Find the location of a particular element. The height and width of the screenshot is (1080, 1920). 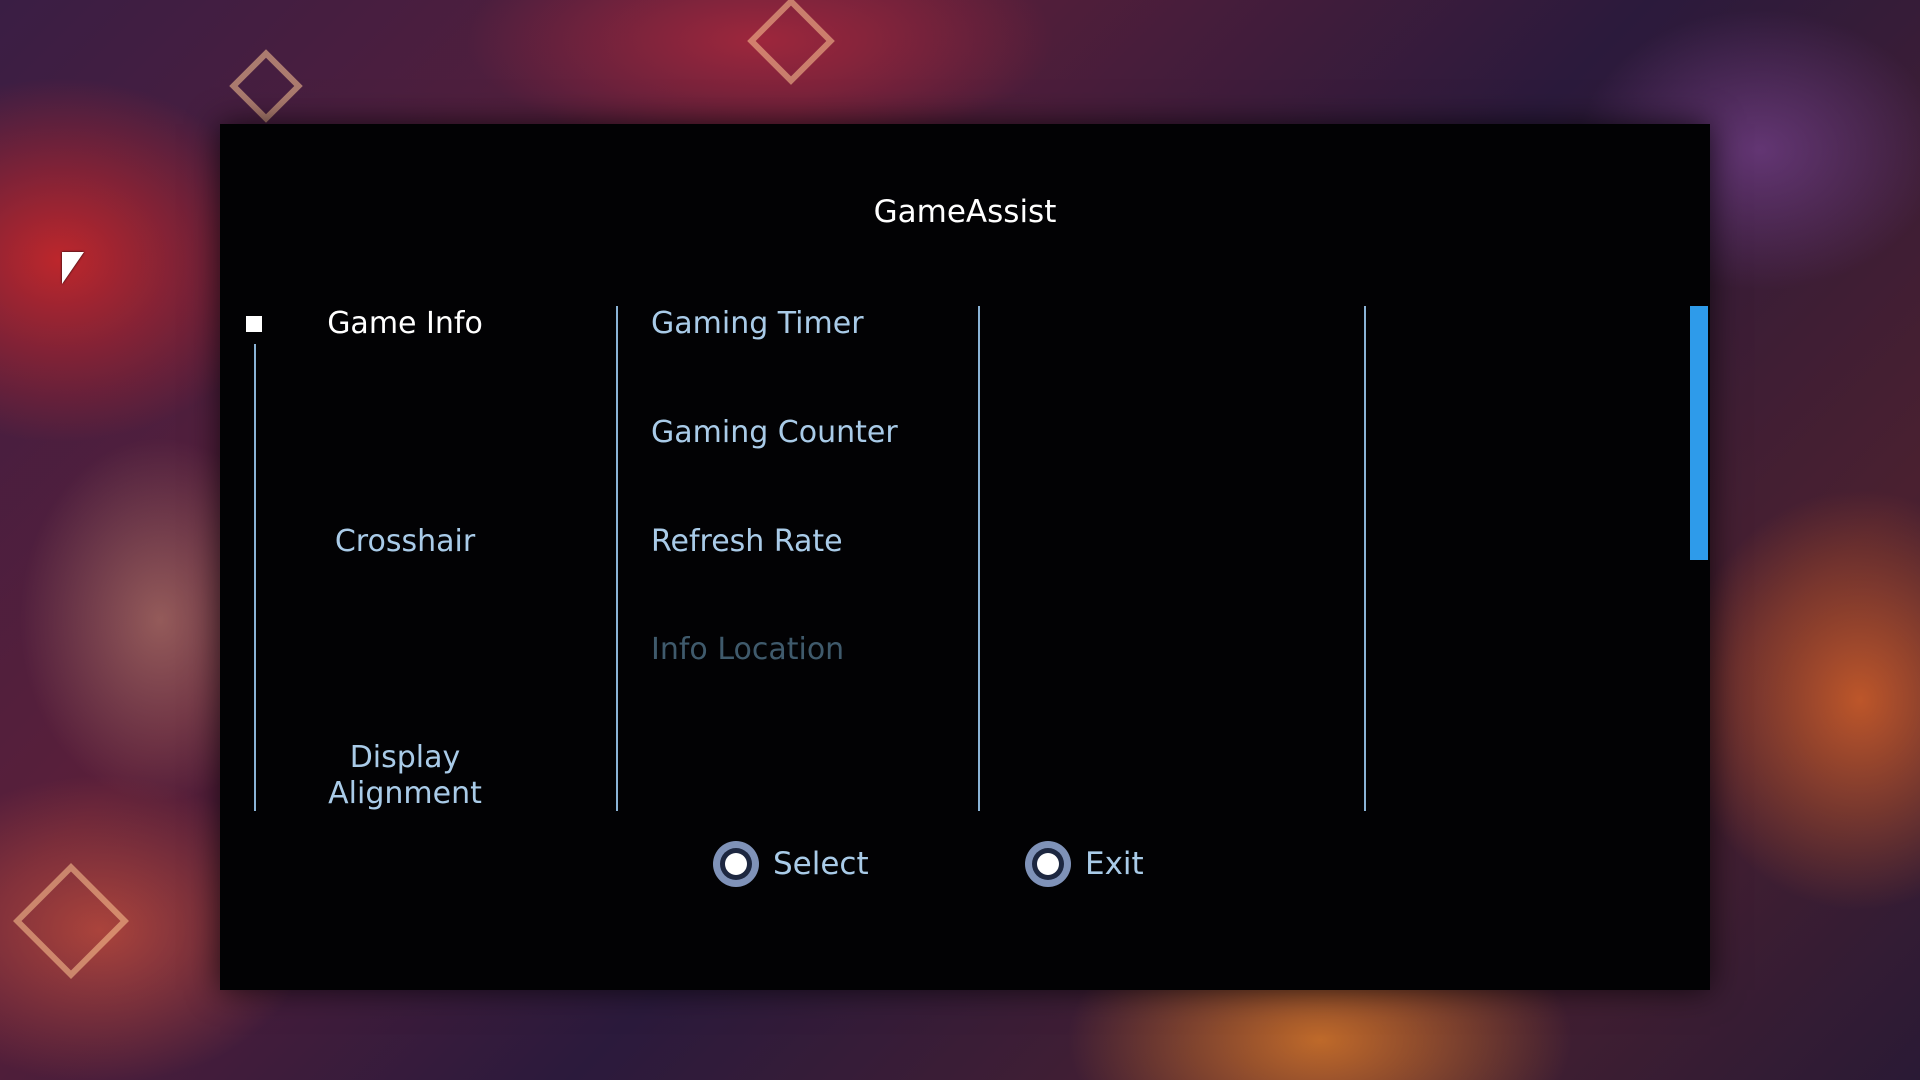

select-button: Select is located at coordinates (791, 864).